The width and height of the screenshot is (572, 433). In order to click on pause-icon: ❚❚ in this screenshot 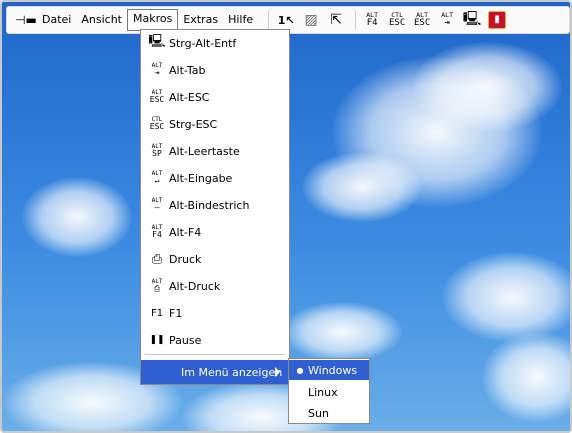, I will do `click(157, 340)`.